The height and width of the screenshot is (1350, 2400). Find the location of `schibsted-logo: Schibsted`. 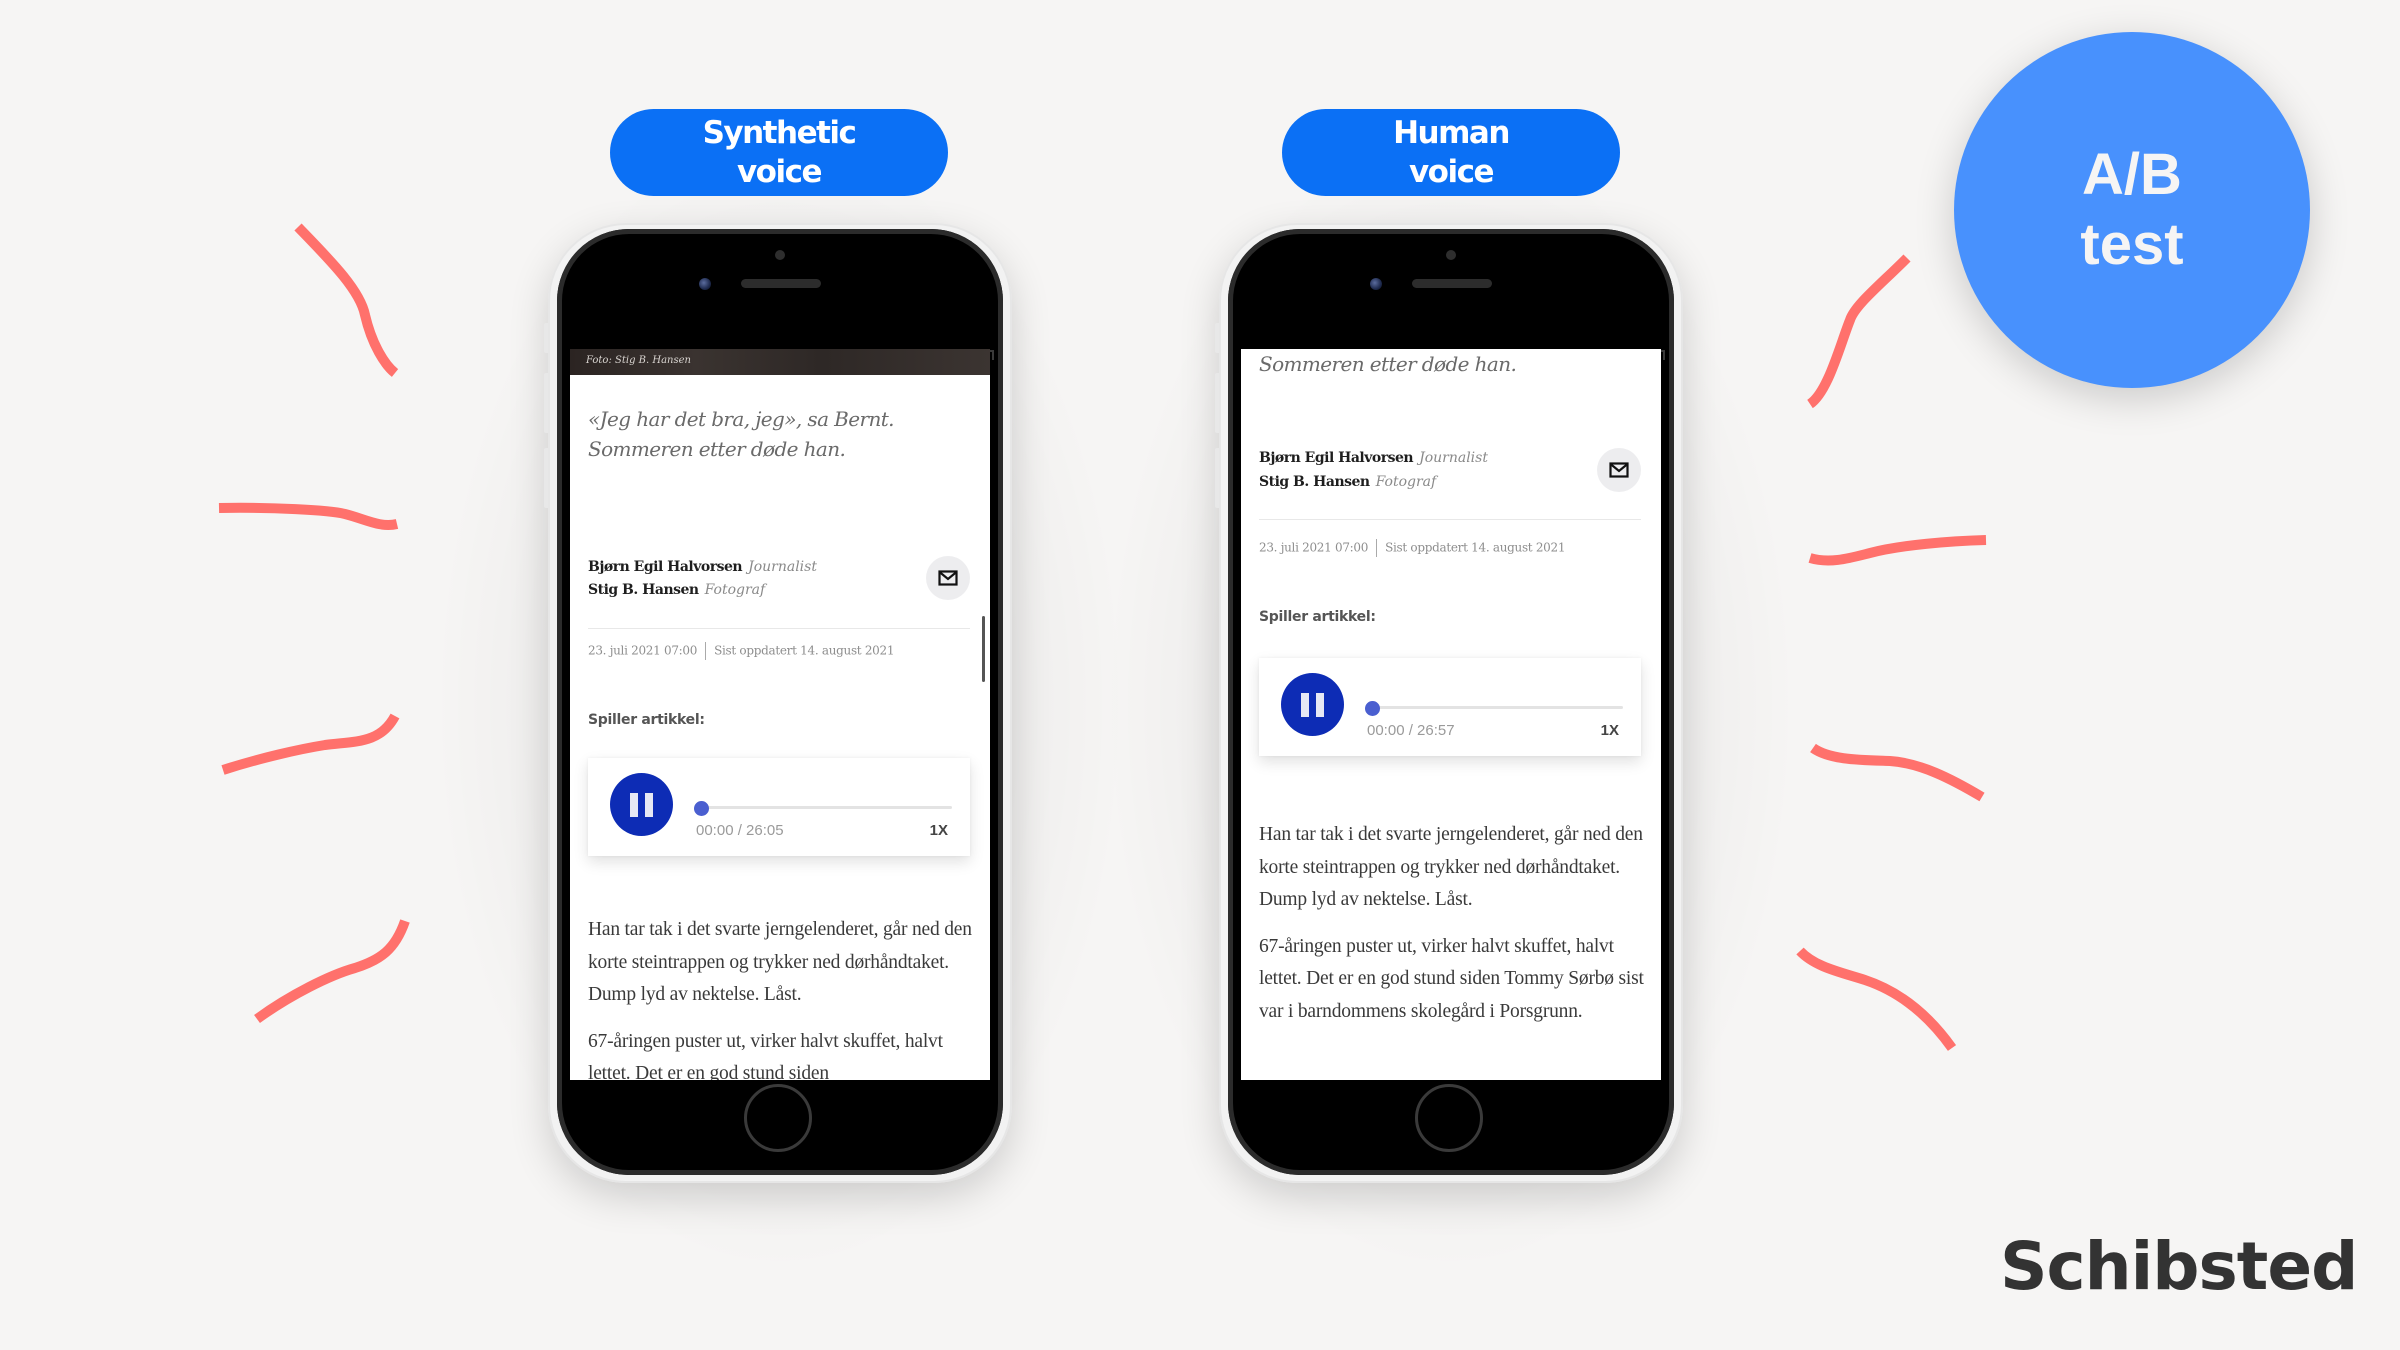

schibsted-logo: Schibsted is located at coordinates (2179, 1266).